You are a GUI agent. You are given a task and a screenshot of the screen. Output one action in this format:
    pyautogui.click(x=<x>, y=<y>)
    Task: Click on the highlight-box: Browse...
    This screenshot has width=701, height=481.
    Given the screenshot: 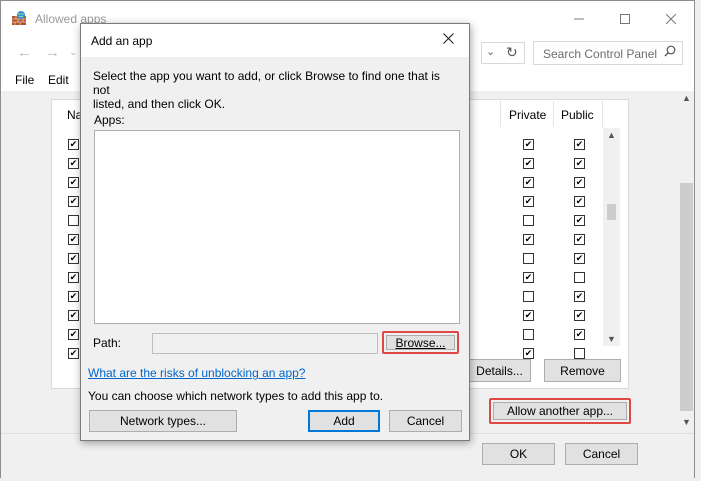 What is the action you would take?
    pyautogui.click(x=420, y=342)
    